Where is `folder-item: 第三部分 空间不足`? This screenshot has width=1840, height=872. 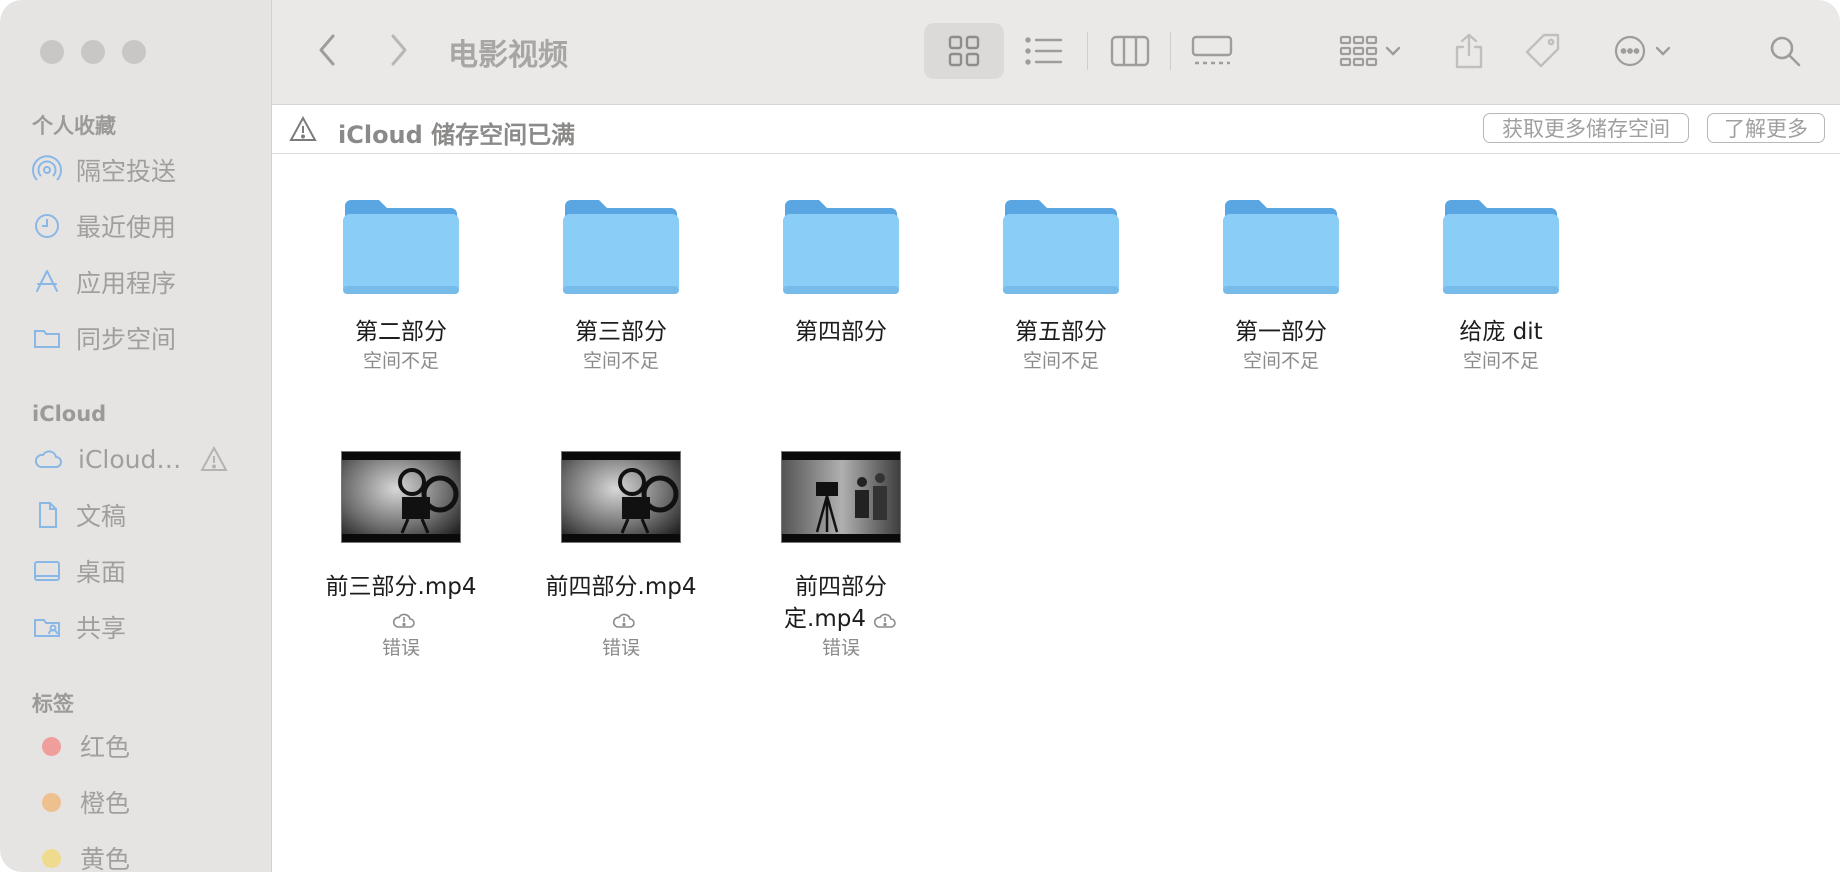 folder-item: 第三部分 空间不足 is located at coordinates (621, 285).